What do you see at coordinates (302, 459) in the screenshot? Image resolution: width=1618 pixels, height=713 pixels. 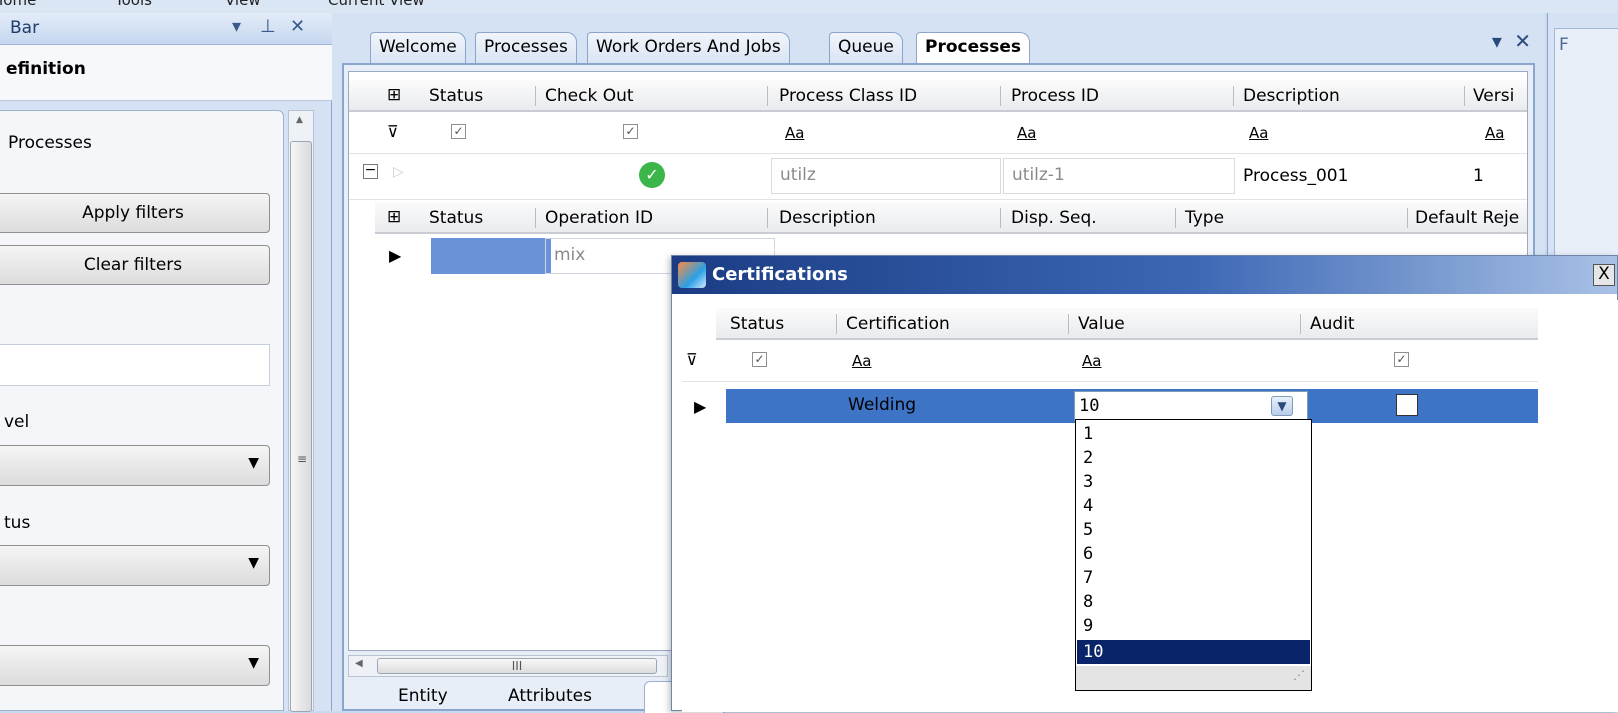 I see `grip-icon: ≡` at bounding box center [302, 459].